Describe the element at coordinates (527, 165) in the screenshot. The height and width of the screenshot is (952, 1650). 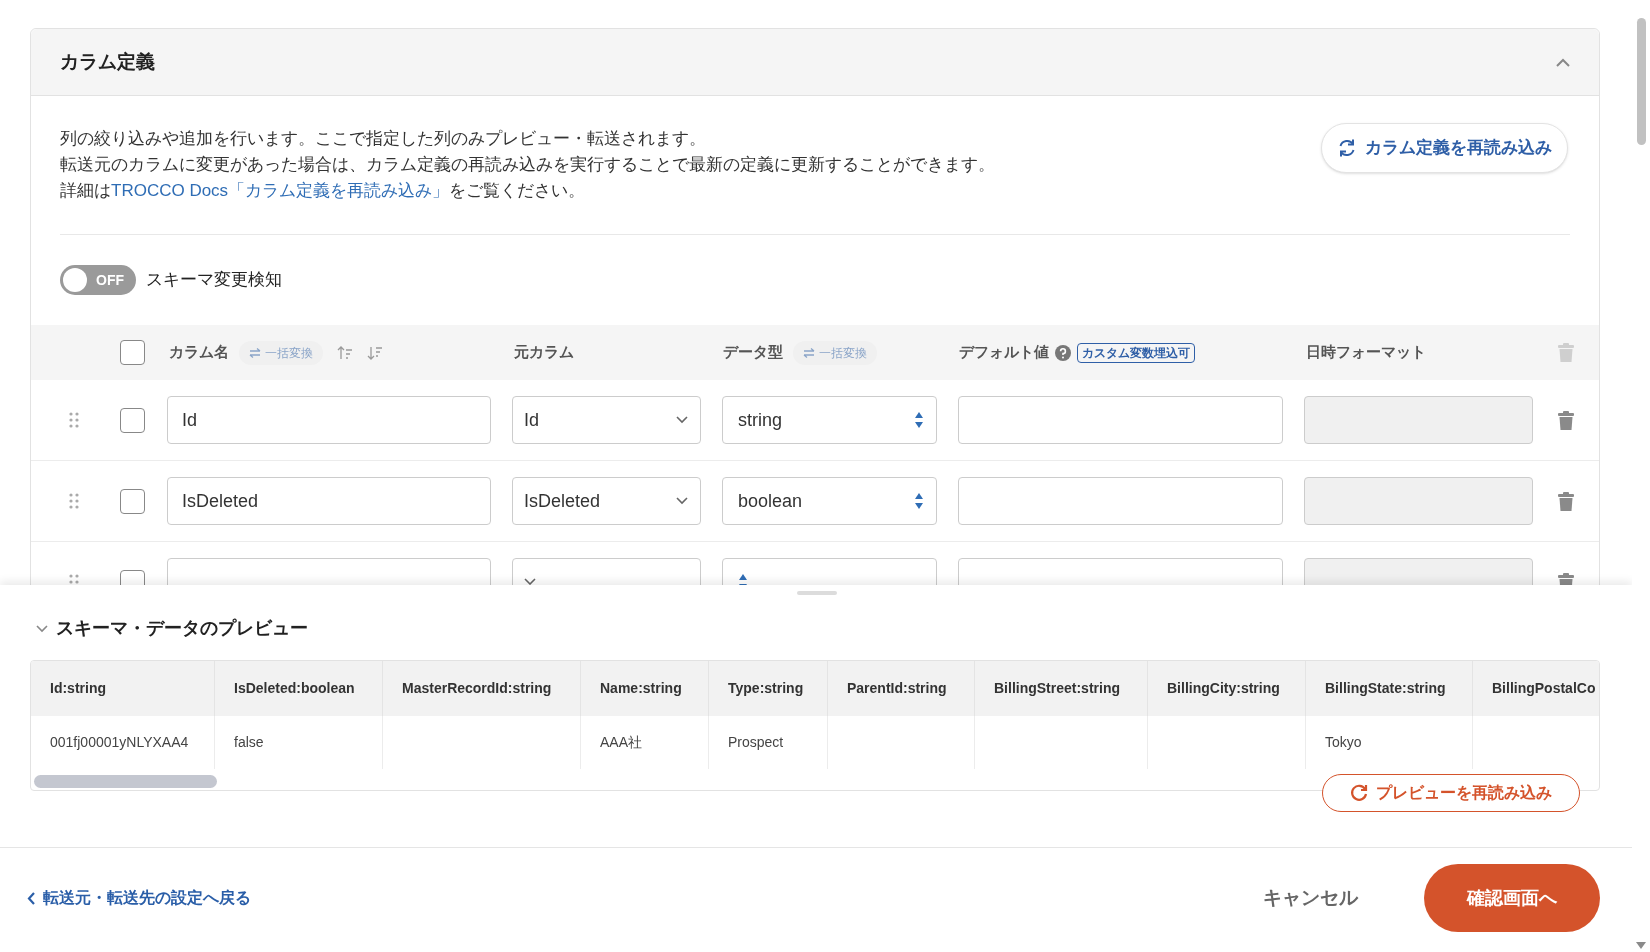
I see `description-text: 転送元のカラムに変更があった場合は、カラム定義の再読み込みを実行することで最新の定義に更新することができます。` at that location.